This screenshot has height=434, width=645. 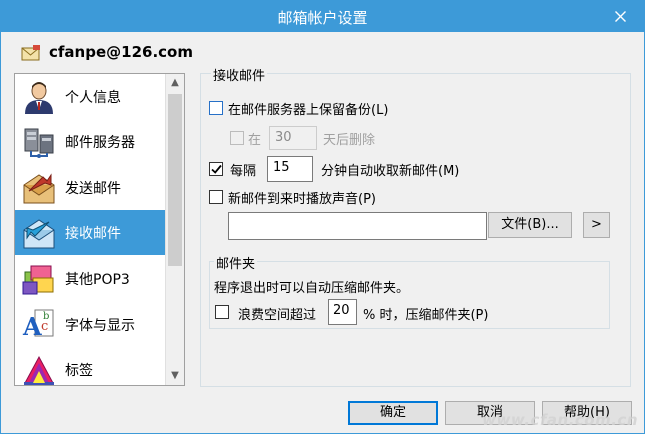 What do you see at coordinates (30, 53) in the screenshot?
I see `envelope-icon` at bounding box center [30, 53].